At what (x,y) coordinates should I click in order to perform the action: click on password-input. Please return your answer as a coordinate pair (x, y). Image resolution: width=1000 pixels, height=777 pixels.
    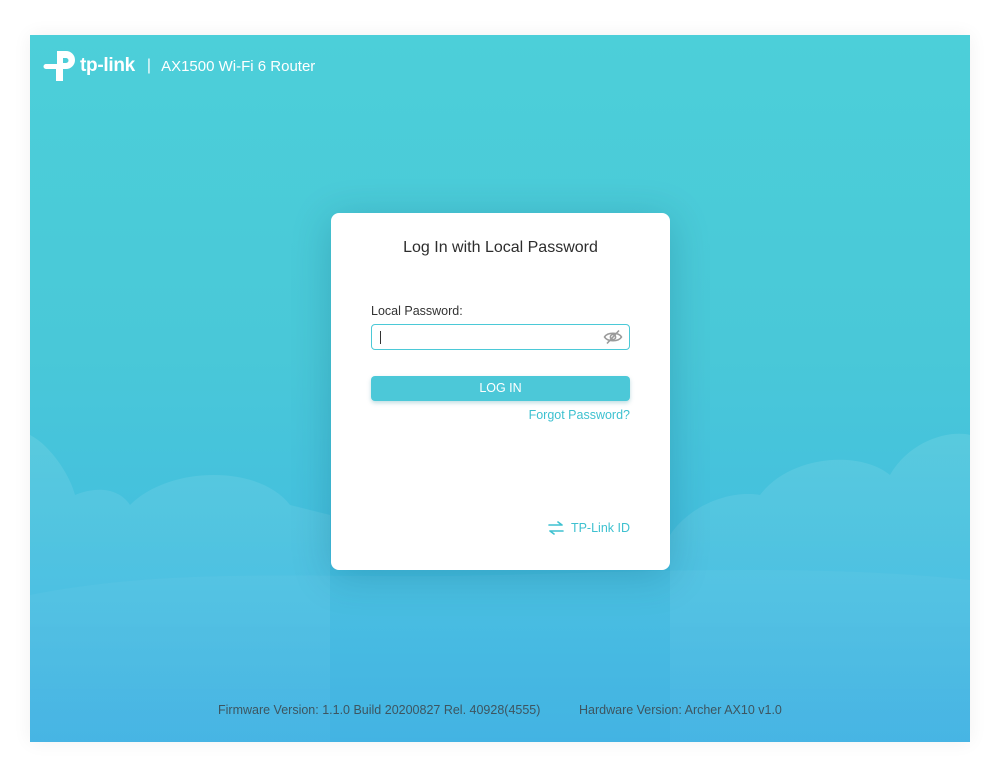
    Looking at the image, I should click on (490, 337).